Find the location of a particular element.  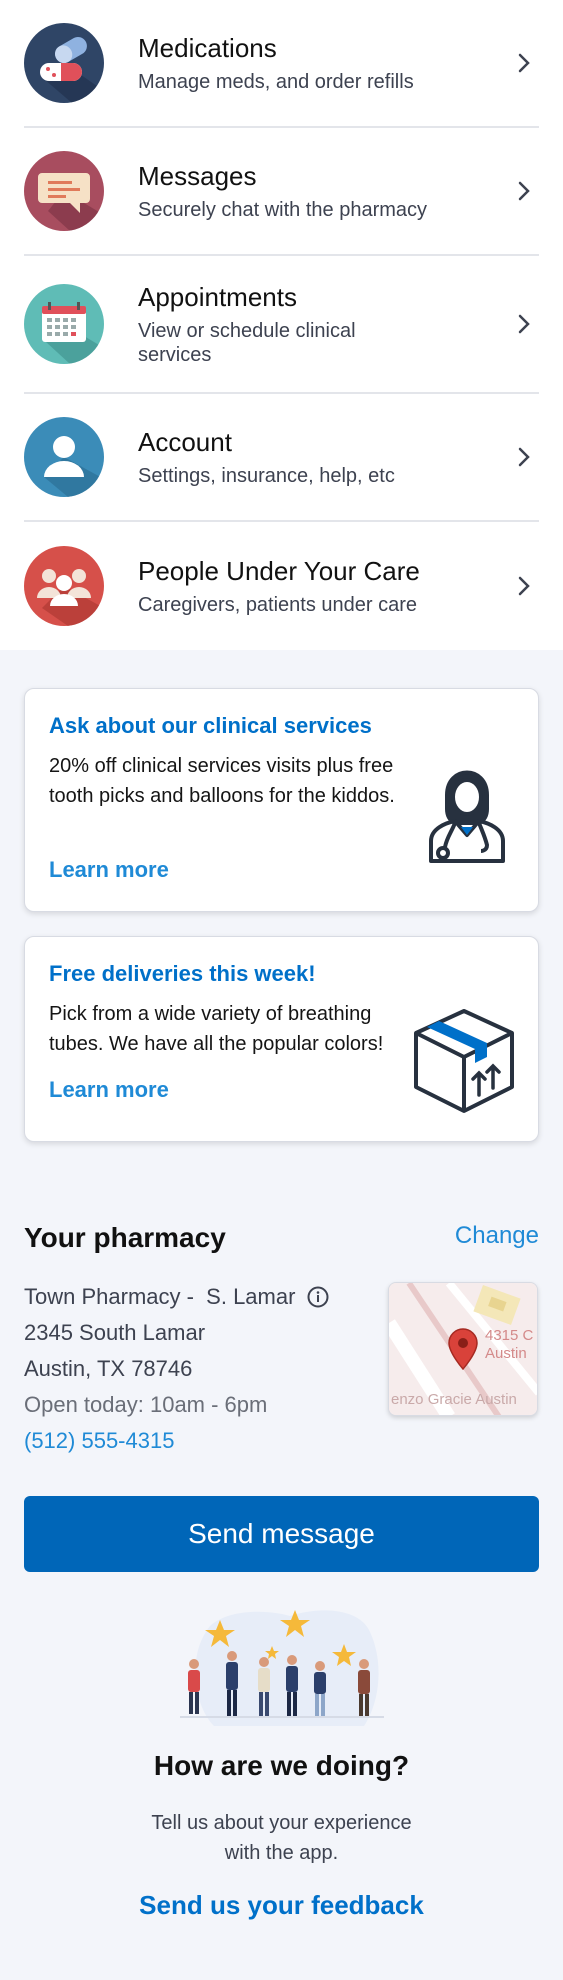

send-message-button: Send message is located at coordinates (281, 1534).